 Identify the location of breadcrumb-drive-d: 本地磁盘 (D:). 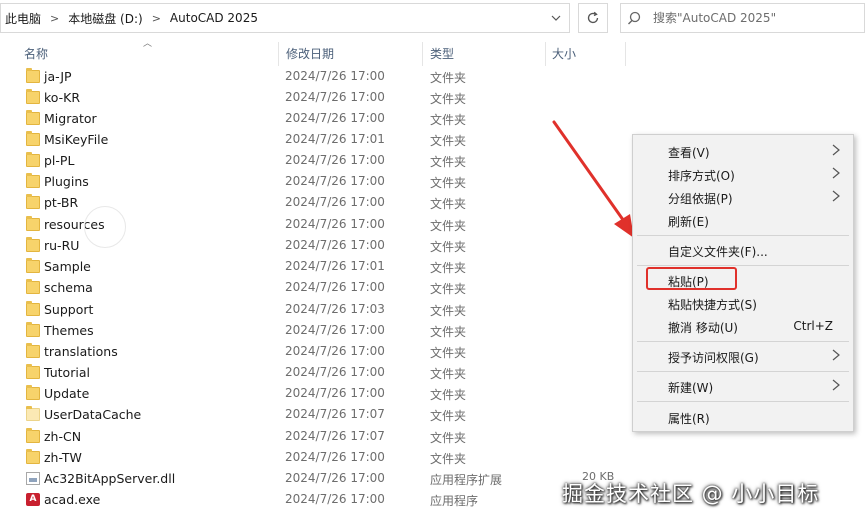
(105, 18).